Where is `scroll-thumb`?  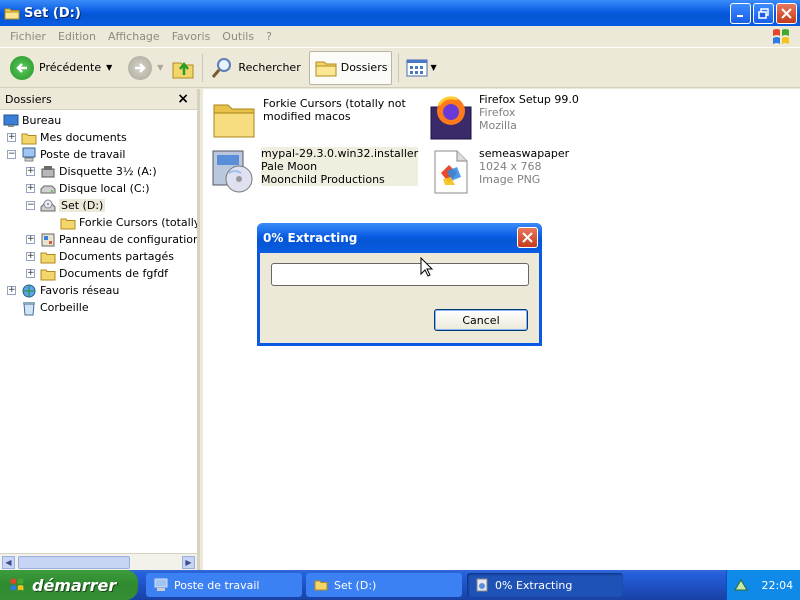 scroll-thumb is located at coordinates (74, 562).